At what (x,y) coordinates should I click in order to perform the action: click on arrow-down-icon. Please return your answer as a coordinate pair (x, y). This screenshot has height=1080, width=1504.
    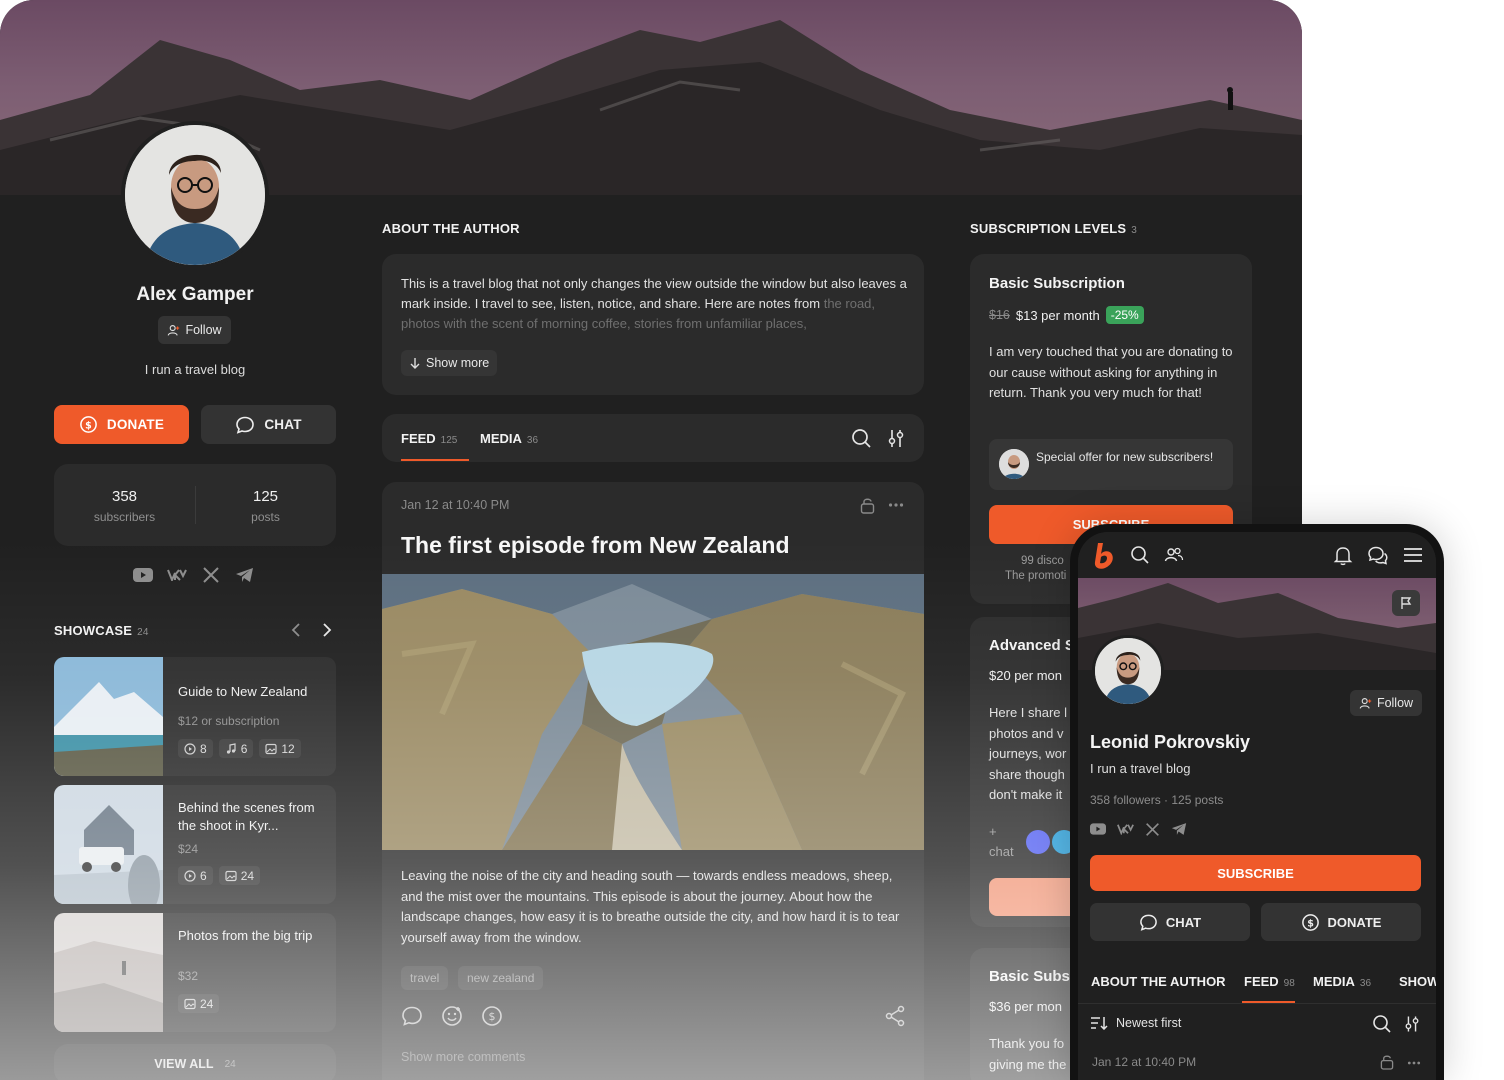
    Looking at the image, I should click on (415, 363).